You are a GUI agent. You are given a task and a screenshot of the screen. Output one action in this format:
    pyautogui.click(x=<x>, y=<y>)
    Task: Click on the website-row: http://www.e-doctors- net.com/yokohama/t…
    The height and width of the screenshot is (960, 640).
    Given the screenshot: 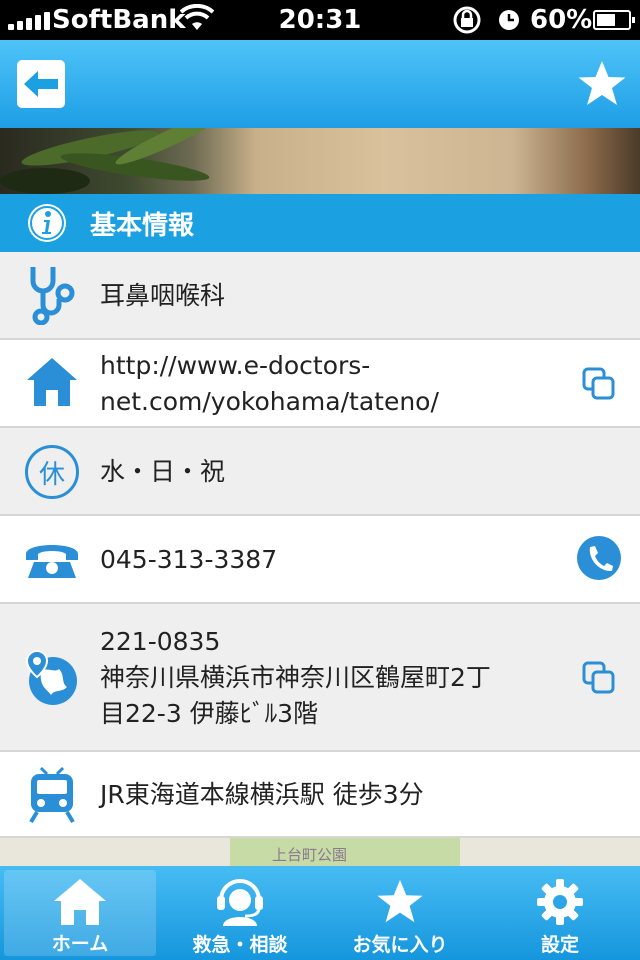 What is the action you would take?
    pyautogui.click(x=320, y=384)
    